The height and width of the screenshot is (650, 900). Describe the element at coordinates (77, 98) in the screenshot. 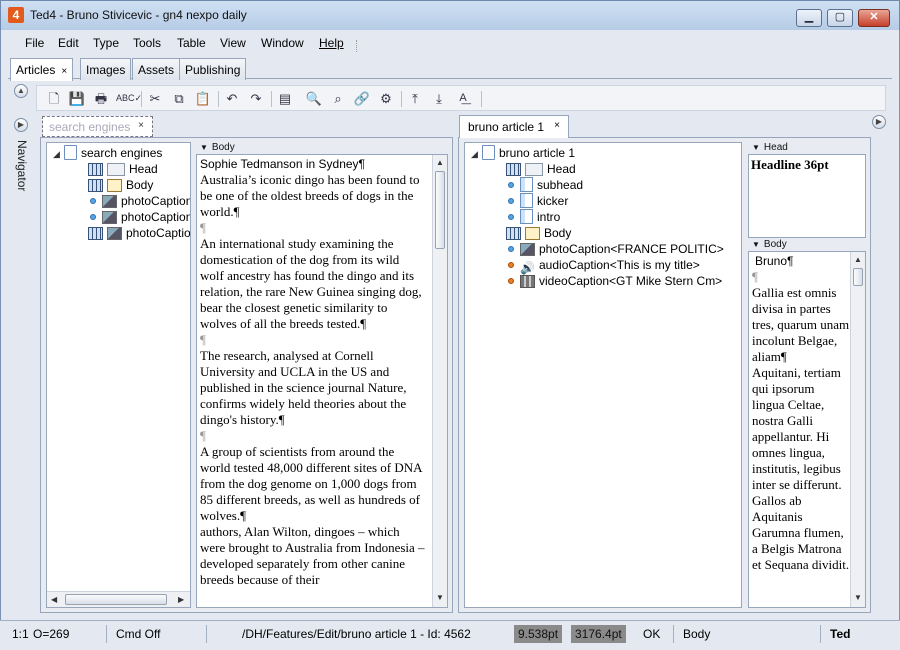

I see `save-icon: 💾` at that location.